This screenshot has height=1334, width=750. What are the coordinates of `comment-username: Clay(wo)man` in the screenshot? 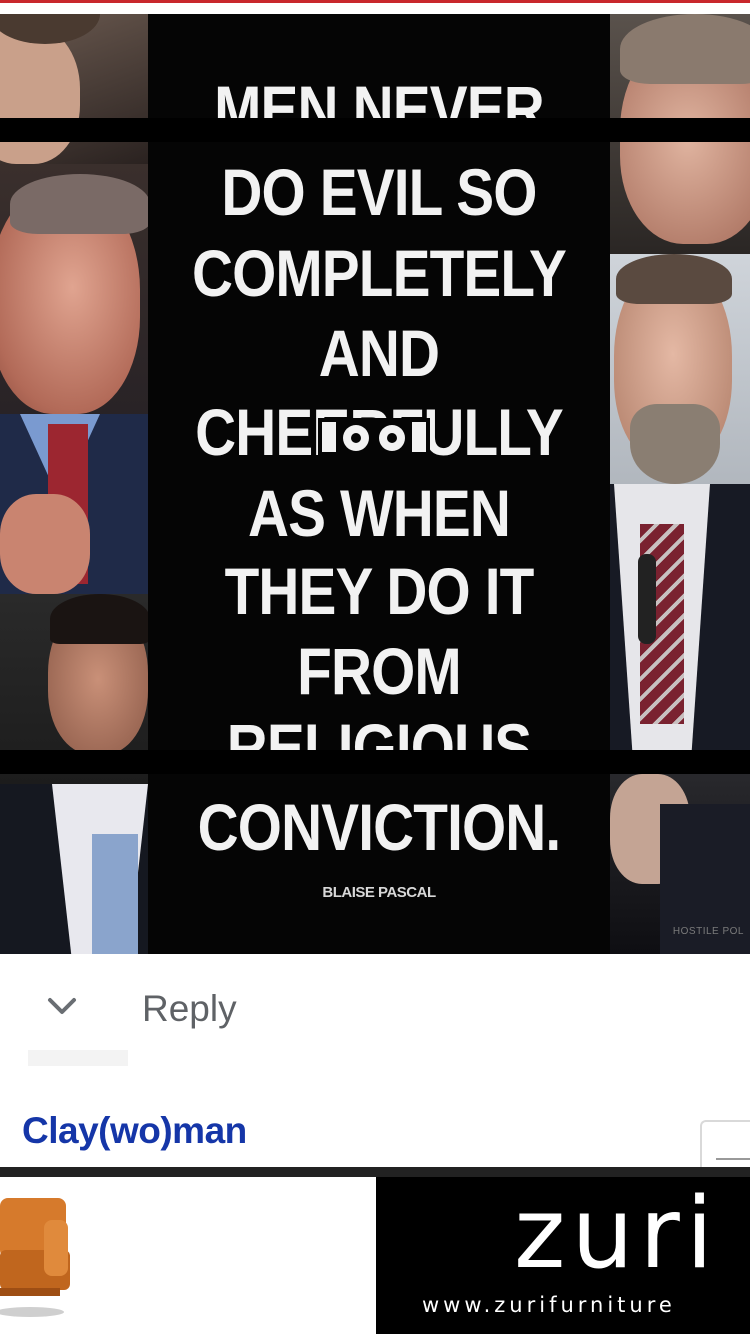 It's located at (134, 1131).